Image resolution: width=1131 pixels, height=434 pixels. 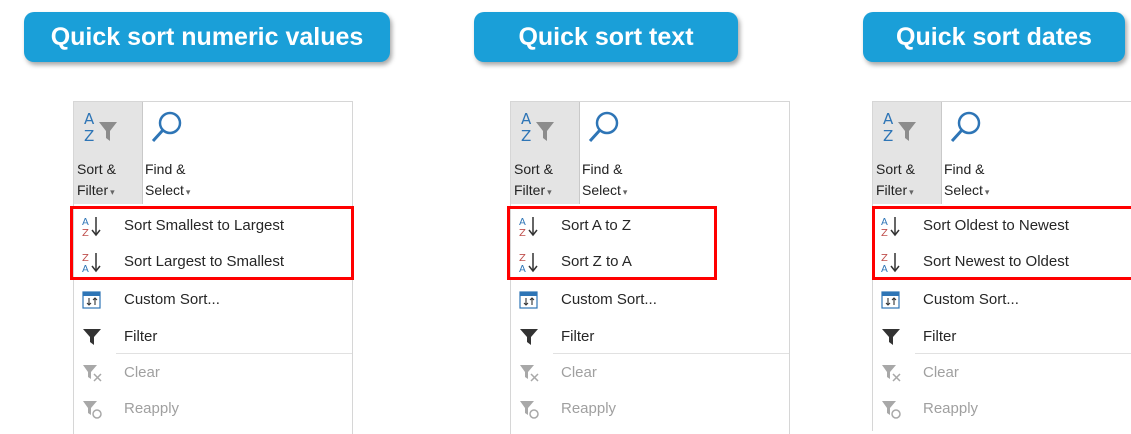 What do you see at coordinates (994, 37) in the screenshot?
I see `banner-dates: Quick sort dates` at bounding box center [994, 37].